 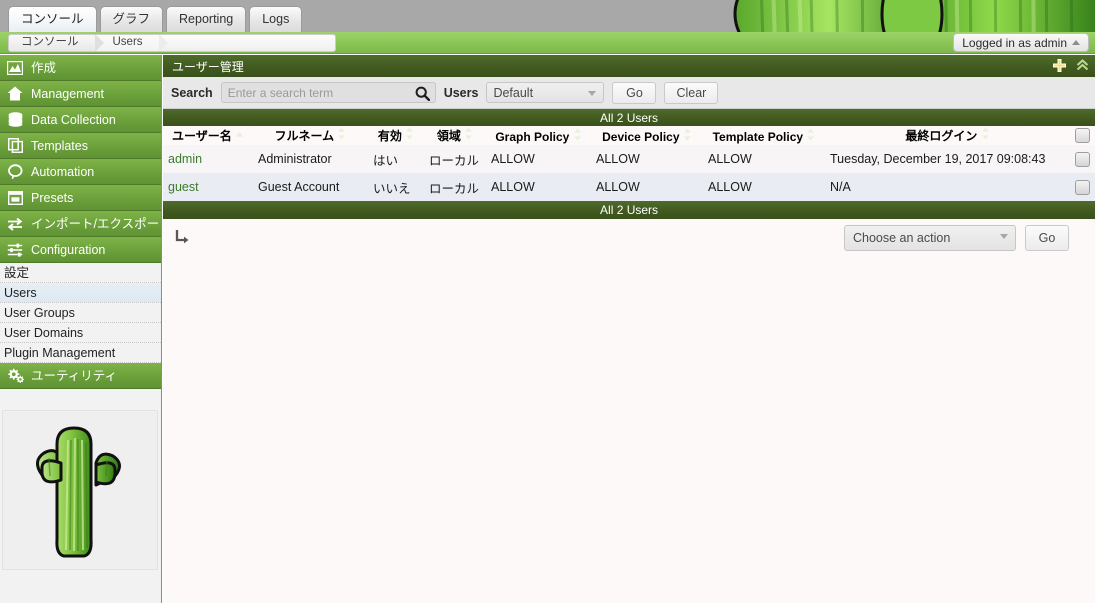 I want to click on cell-last-login: N/A, so click(x=947, y=187).